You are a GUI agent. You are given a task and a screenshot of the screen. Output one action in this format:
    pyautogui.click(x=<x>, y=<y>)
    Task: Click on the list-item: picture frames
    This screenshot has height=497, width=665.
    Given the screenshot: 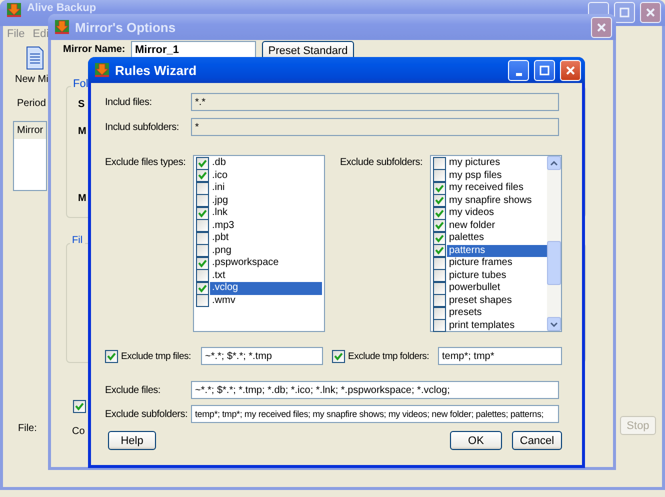 What is the action you would take?
    pyautogui.click(x=497, y=263)
    